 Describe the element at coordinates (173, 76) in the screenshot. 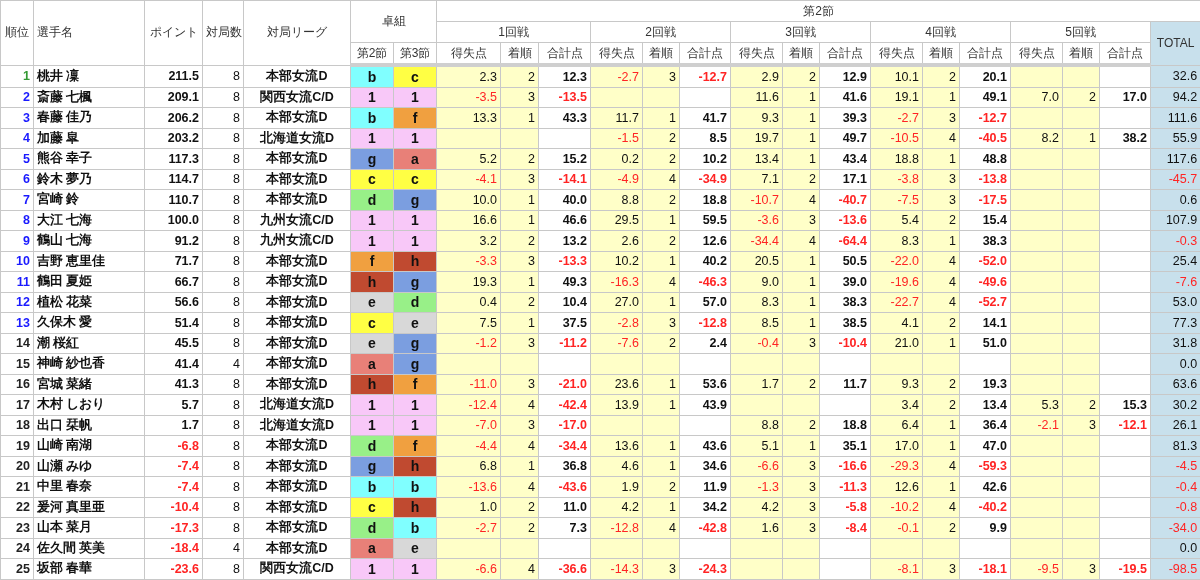

I see `points-cell: 211.5` at that location.